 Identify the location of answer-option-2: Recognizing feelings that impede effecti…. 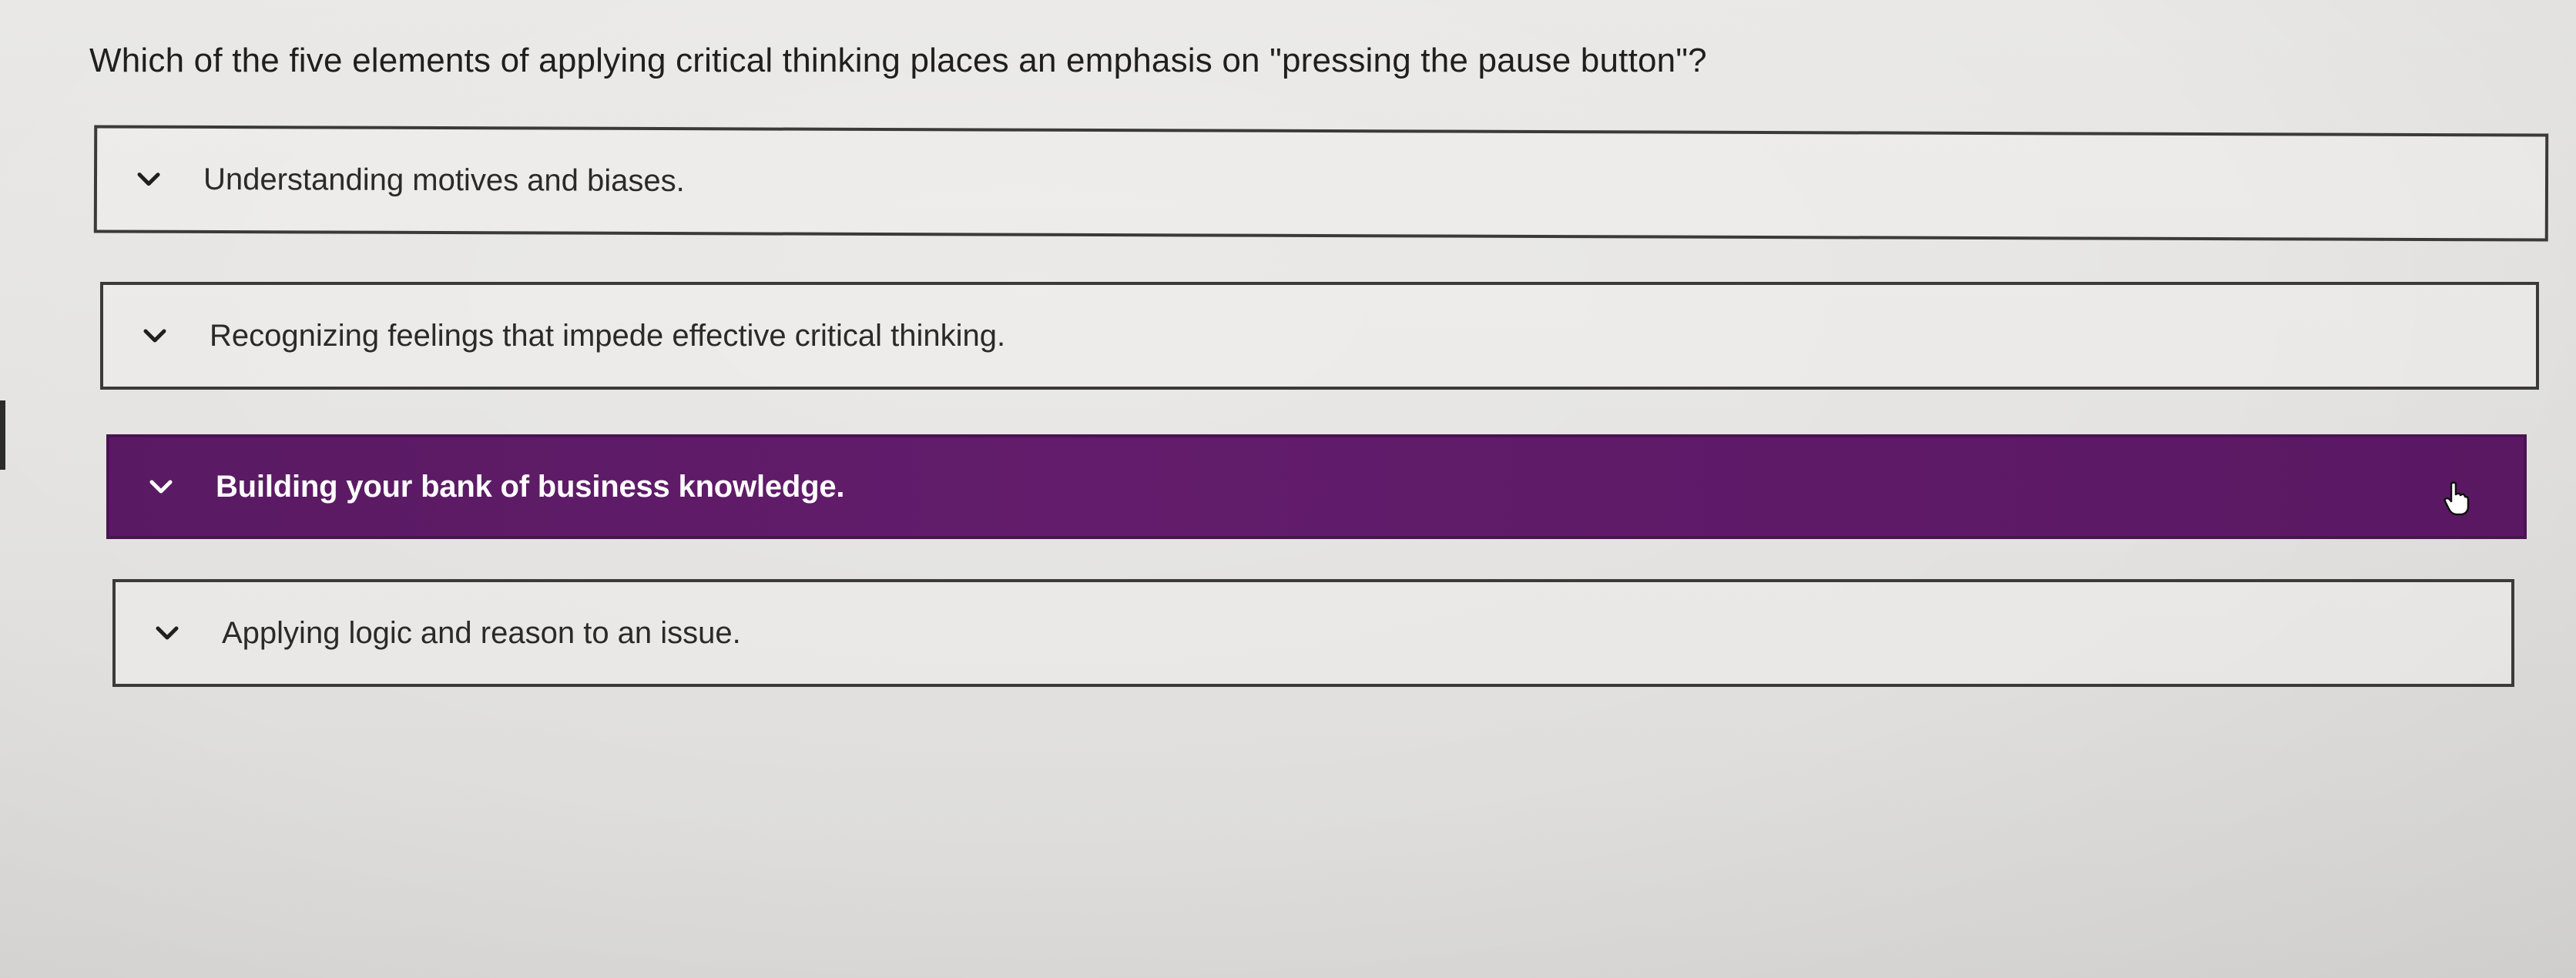
(1319, 336).